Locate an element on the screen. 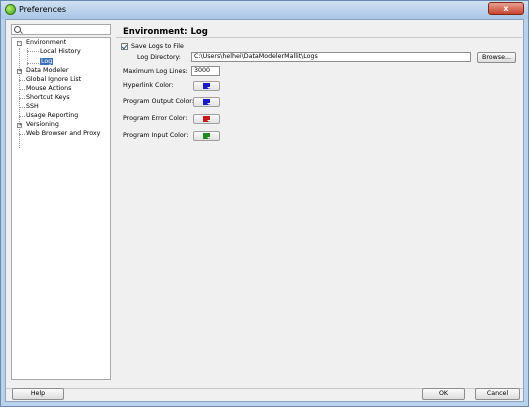 Image resolution: width=529 pixels, height=407 pixels. tree-item-shortcut-keys: Shortcut Keys is located at coordinates (48, 98).